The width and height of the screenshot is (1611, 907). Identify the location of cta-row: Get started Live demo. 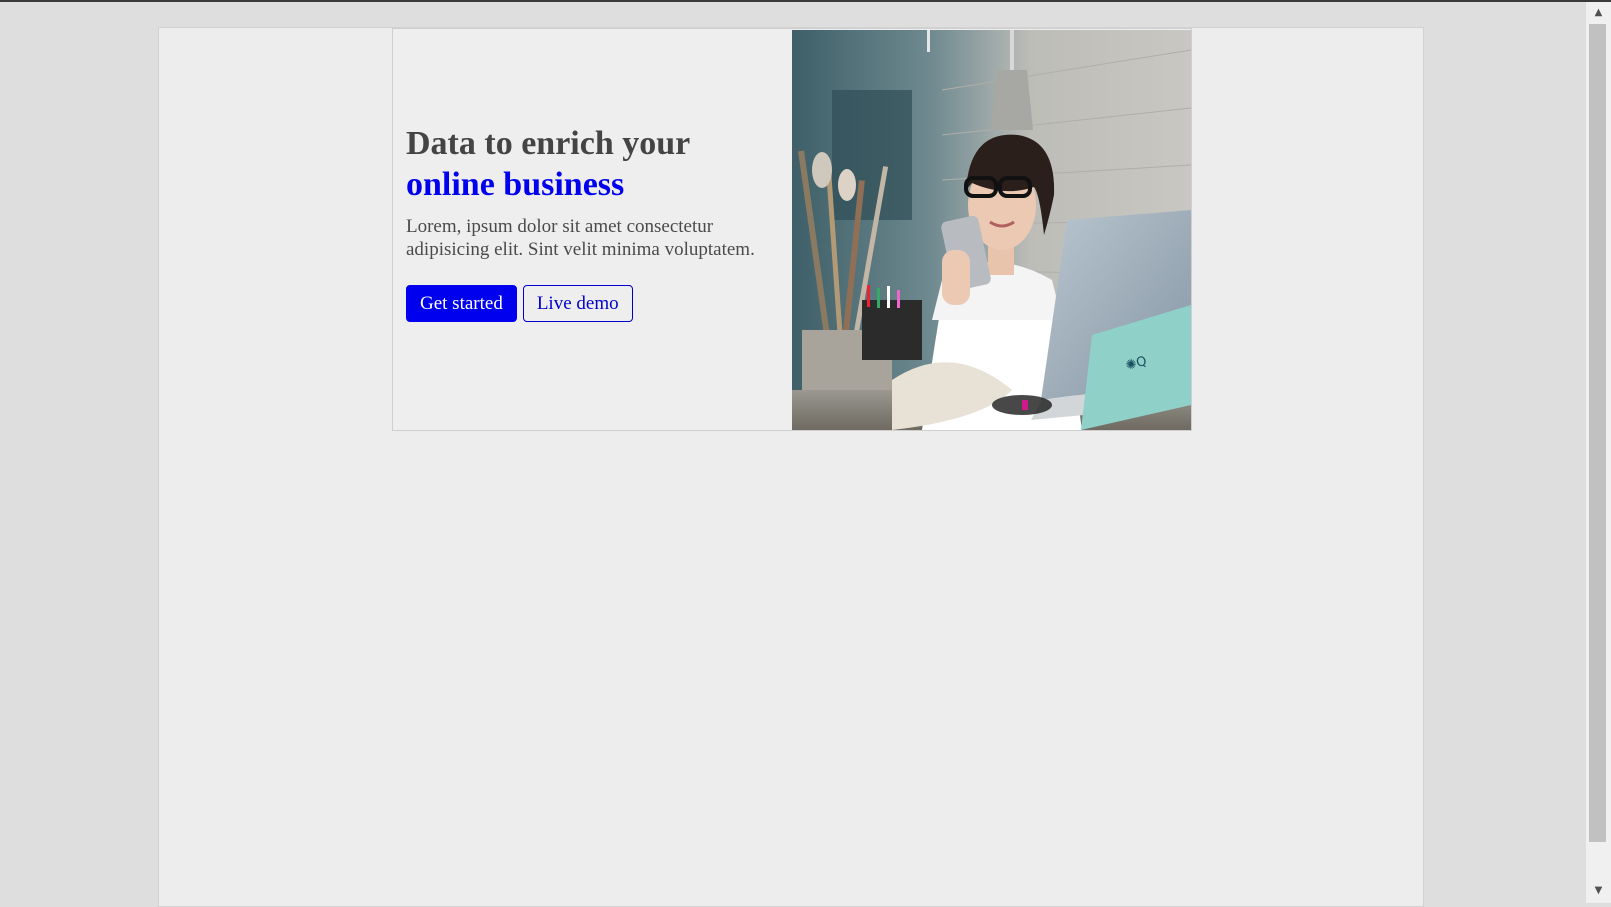
(592, 303).